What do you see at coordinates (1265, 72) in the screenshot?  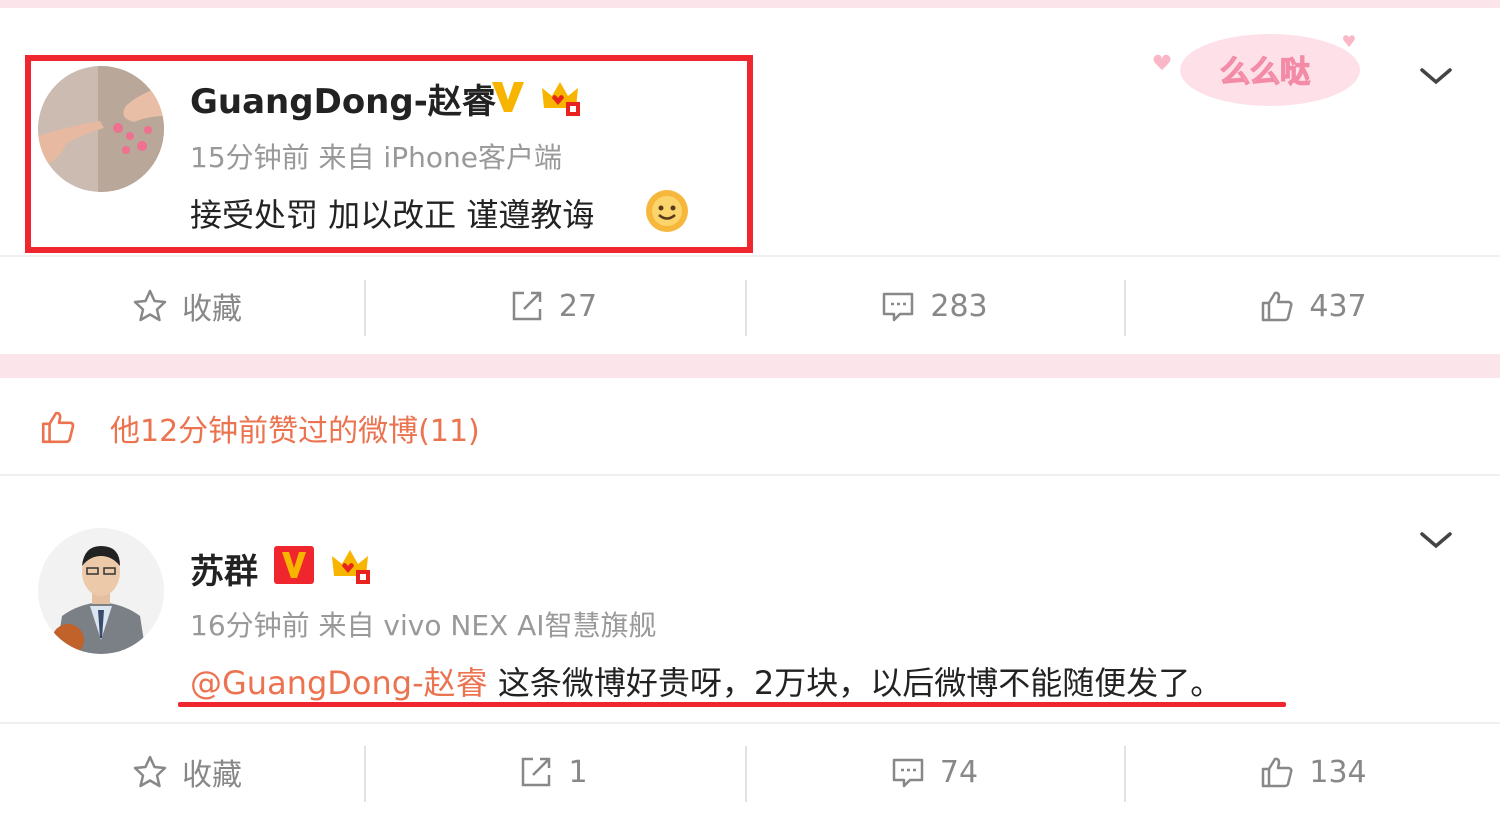 I see `decoration-text: 么么哒` at bounding box center [1265, 72].